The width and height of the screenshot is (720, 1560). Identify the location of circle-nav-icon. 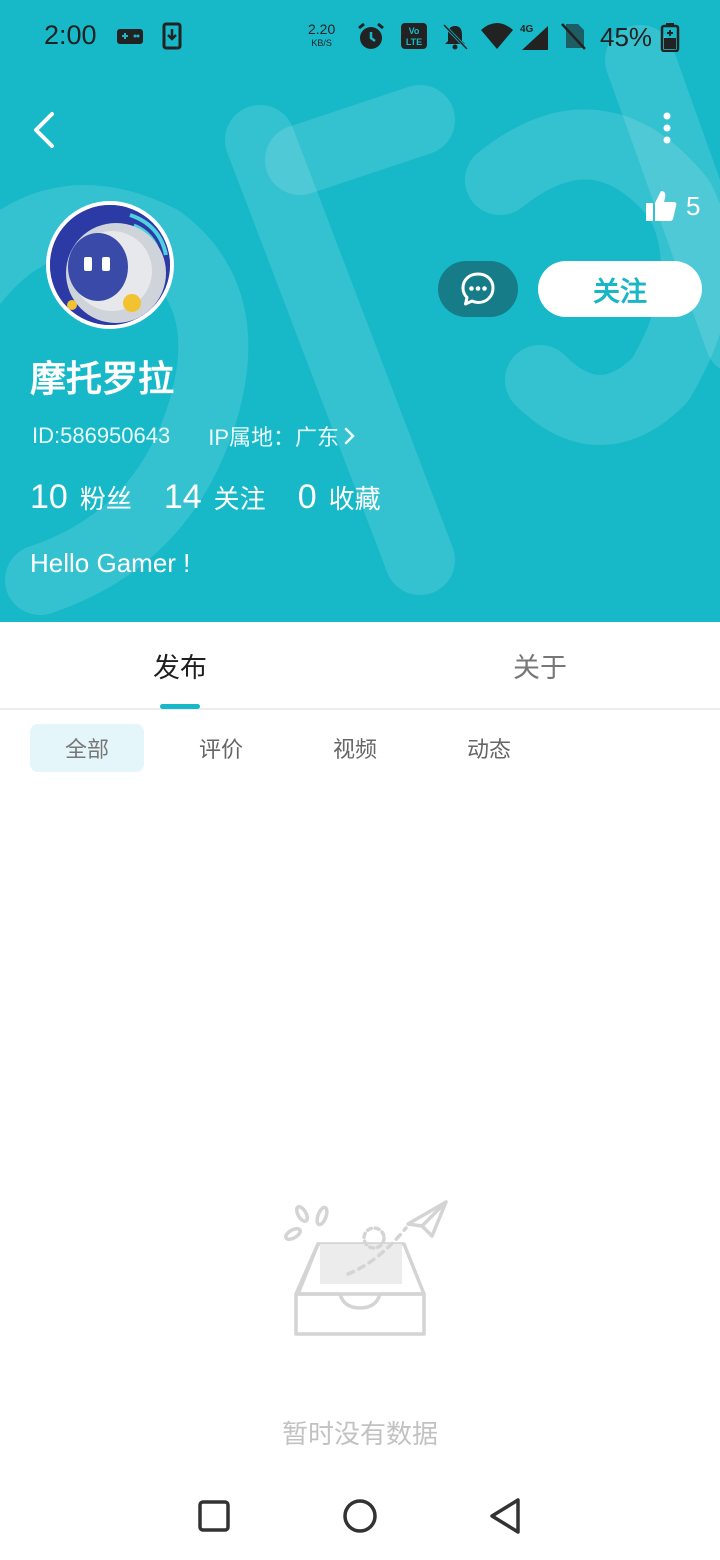
(360, 1516).